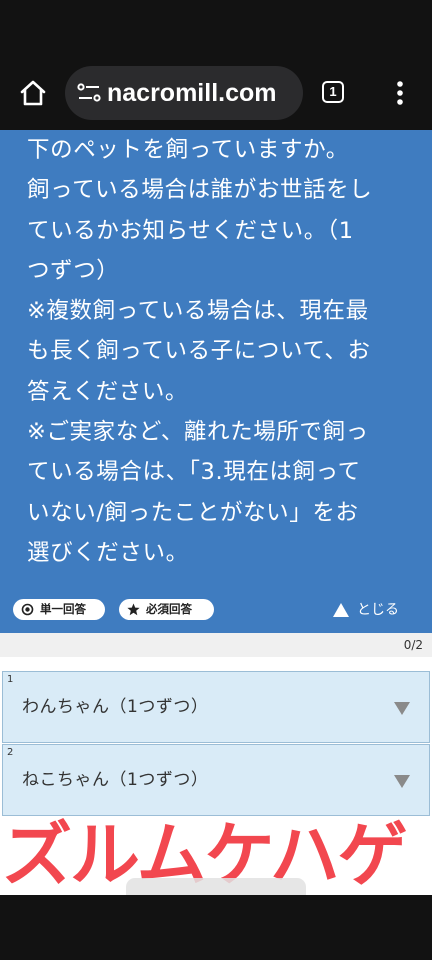 Image resolution: width=432 pixels, height=960 pixels. Describe the element at coordinates (63, 609) in the screenshot. I see `badge-label: 単一回答` at that location.